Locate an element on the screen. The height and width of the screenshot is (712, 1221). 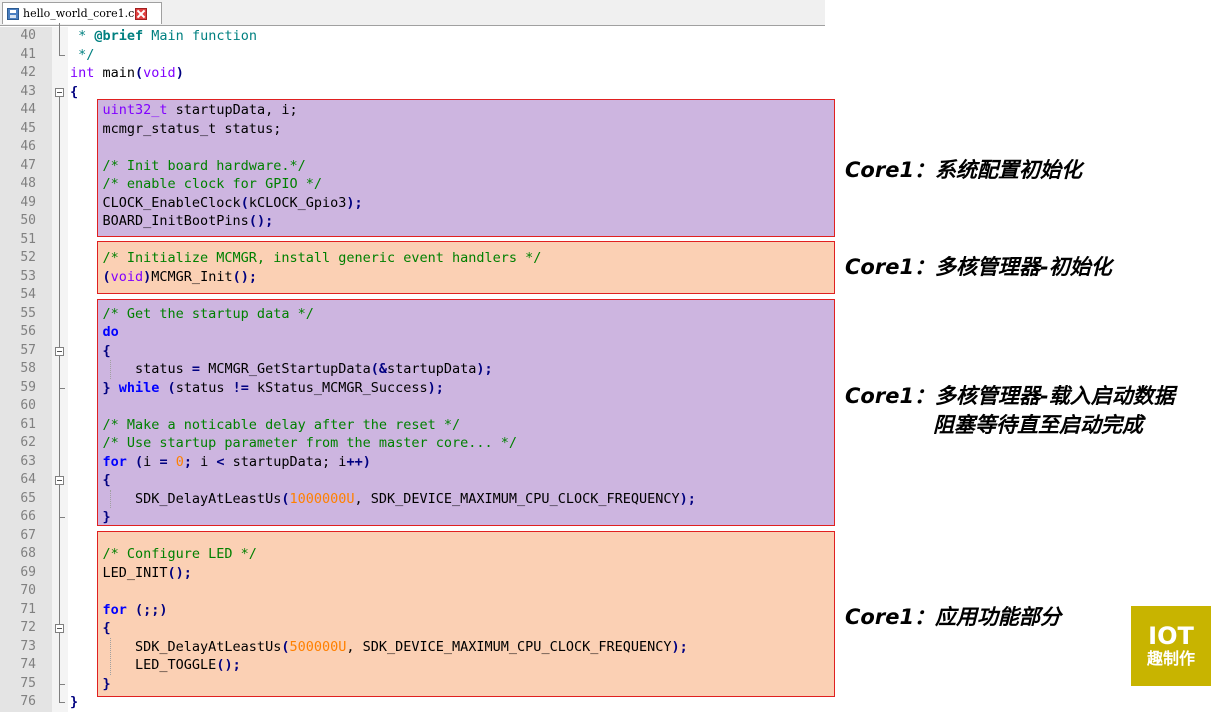
code-token: (;;) is located at coordinates (147, 609).